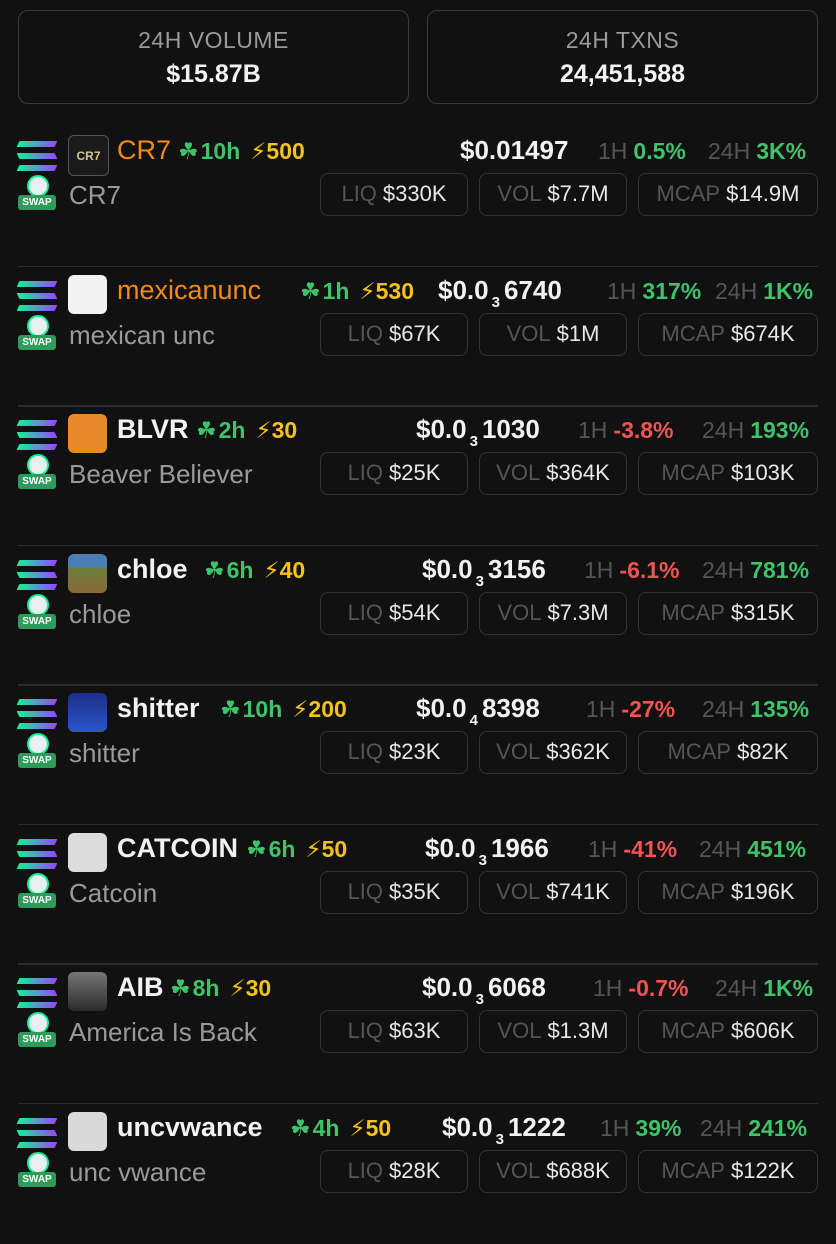 This screenshot has height=1244, width=836. What do you see at coordinates (232, 430) in the screenshot?
I see `token-age: 2h` at bounding box center [232, 430].